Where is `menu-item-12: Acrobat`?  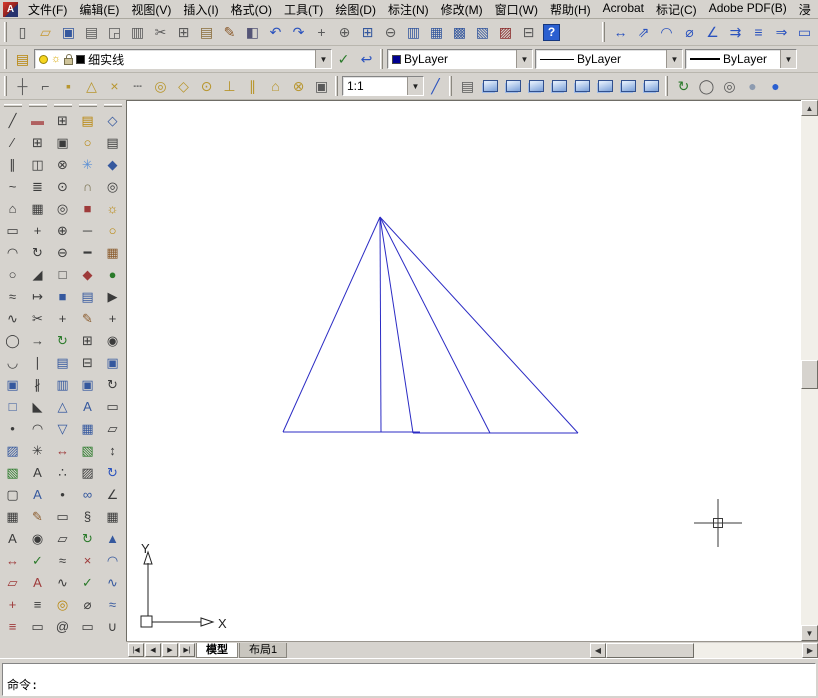 menu-item-12: Acrobat is located at coordinates (623, 9).